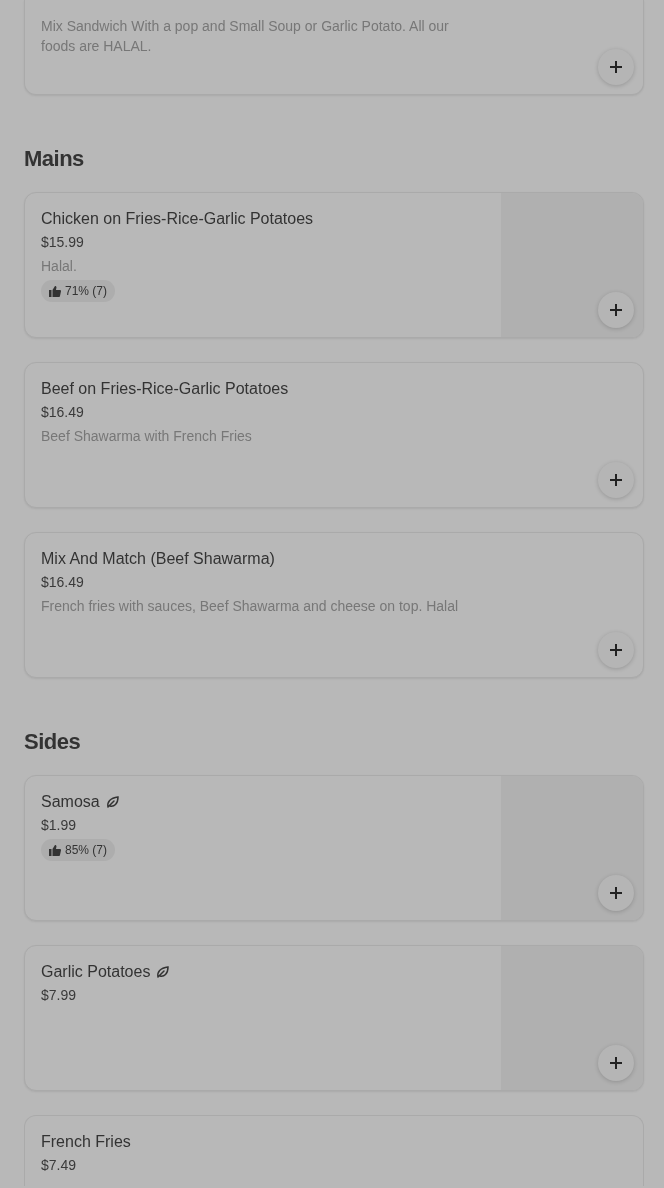 This screenshot has height=1188, width=664. I want to click on item-name: French Fries, so click(86, 1142).